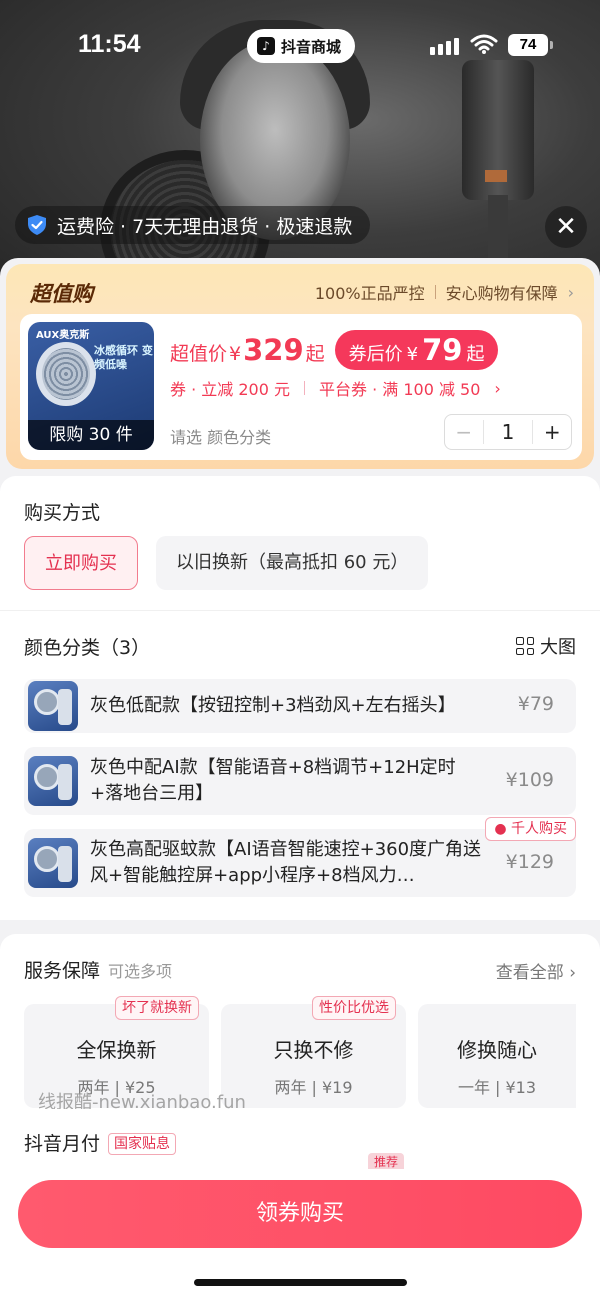  Describe the element at coordinates (109, 44) in the screenshot. I see `status-time: 11:54` at that location.